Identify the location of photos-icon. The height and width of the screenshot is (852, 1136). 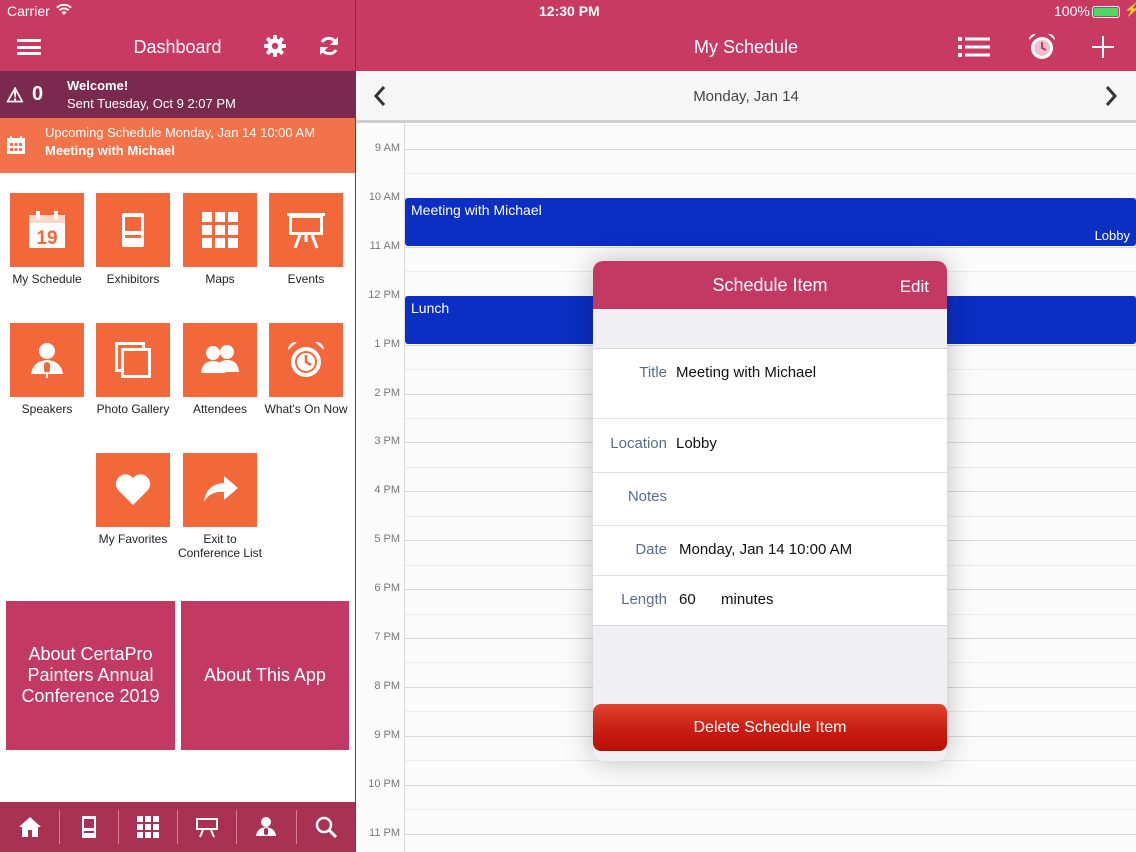
(133, 360).